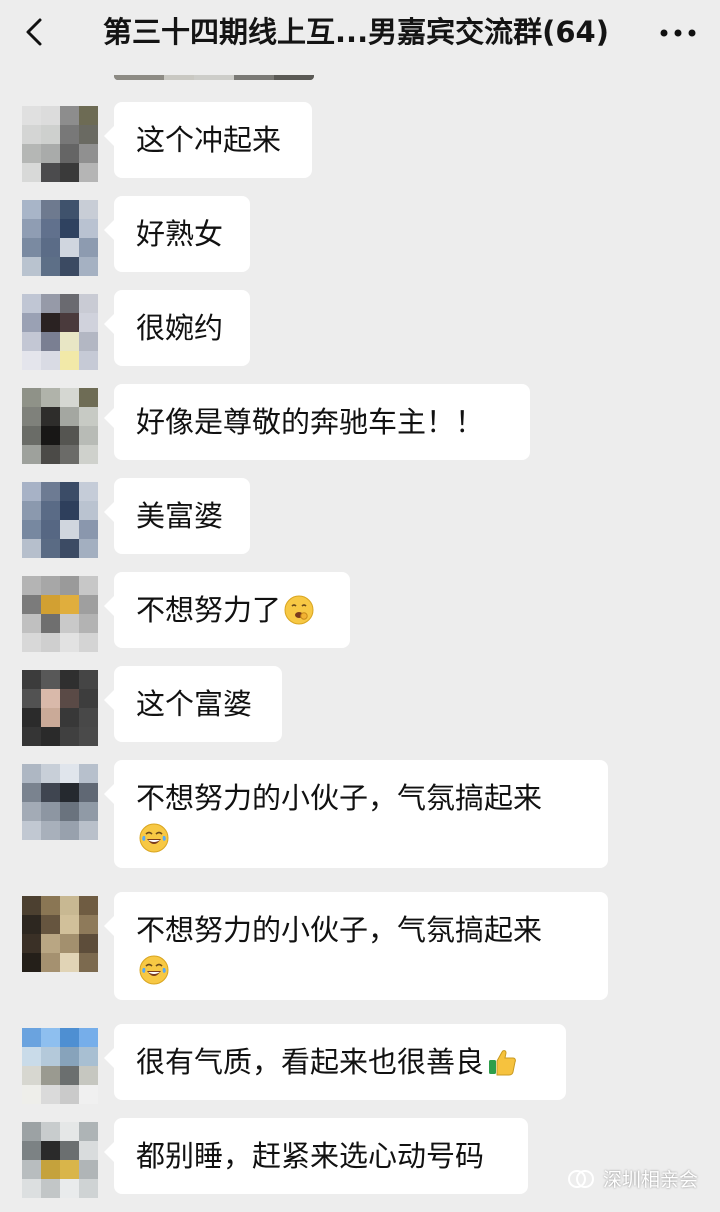 Image resolution: width=720 pixels, height=1212 pixels. What do you see at coordinates (502, 1062) in the screenshot?
I see `thumbs-up-emoji-icon` at bounding box center [502, 1062].